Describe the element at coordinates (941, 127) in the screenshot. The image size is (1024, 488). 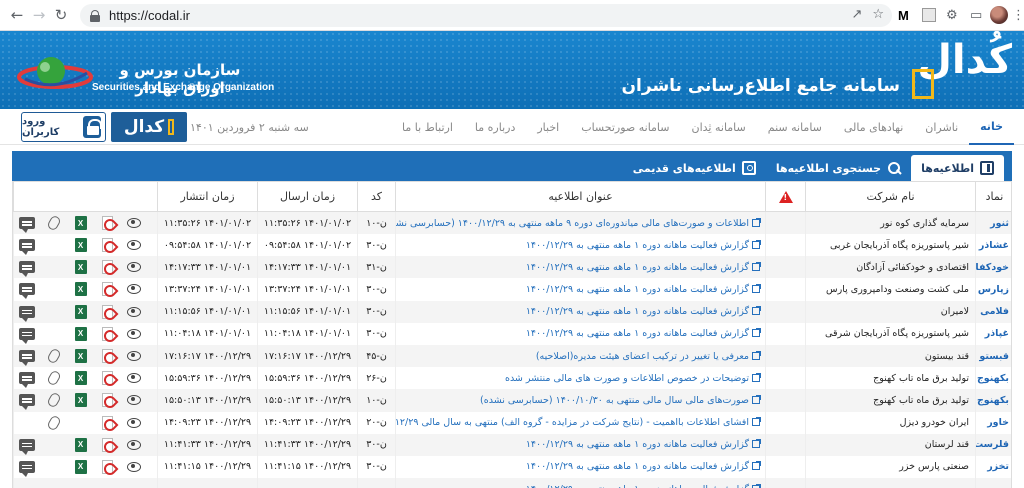
I see `nav-item-1: ناشران` at that location.